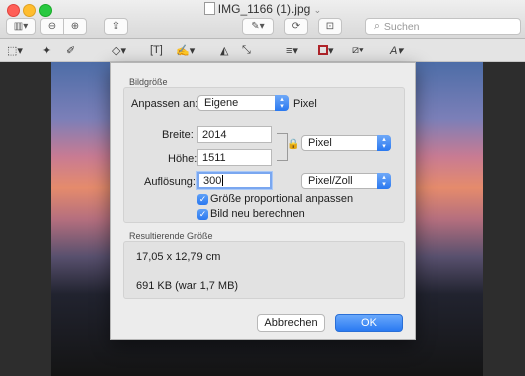  Describe the element at coordinates (148, 82) in the screenshot. I see `section-title-bildgroesse: Bildgröße` at that location.